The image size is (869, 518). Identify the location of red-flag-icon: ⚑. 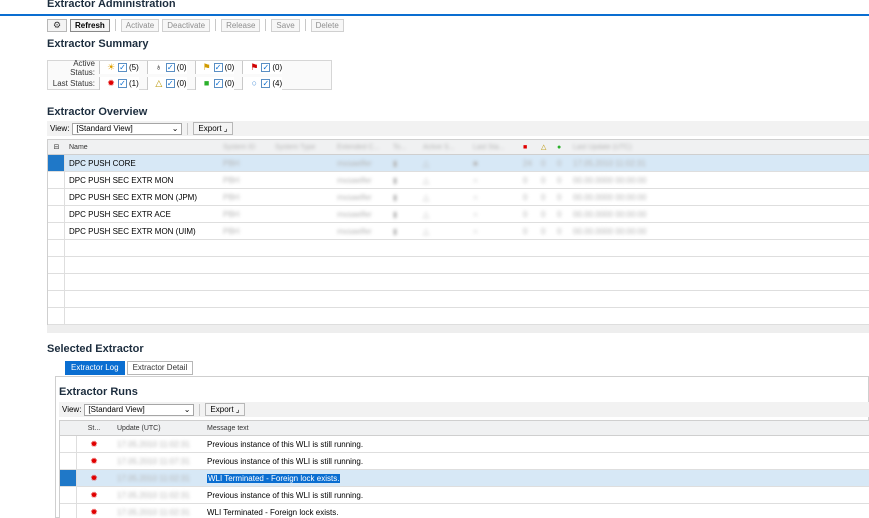
(254, 67).